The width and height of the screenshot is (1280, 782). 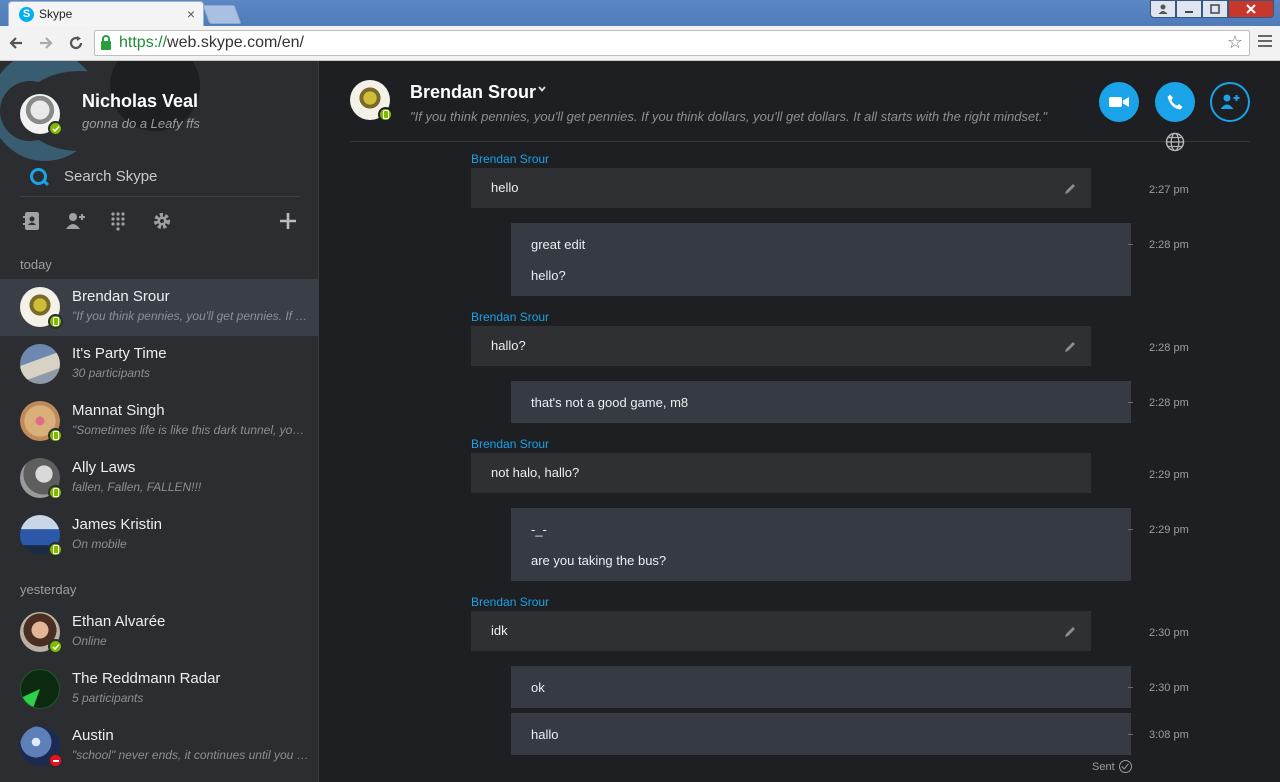 What do you see at coordinates (510, 602) in the screenshot?
I see `message-sender-name: Brendan Srour` at bounding box center [510, 602].